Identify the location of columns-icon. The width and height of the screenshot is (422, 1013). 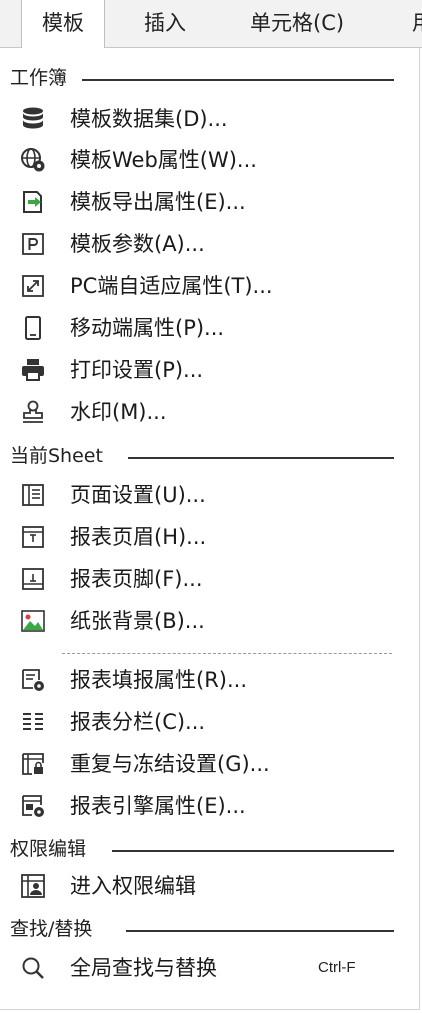
(33, 722).